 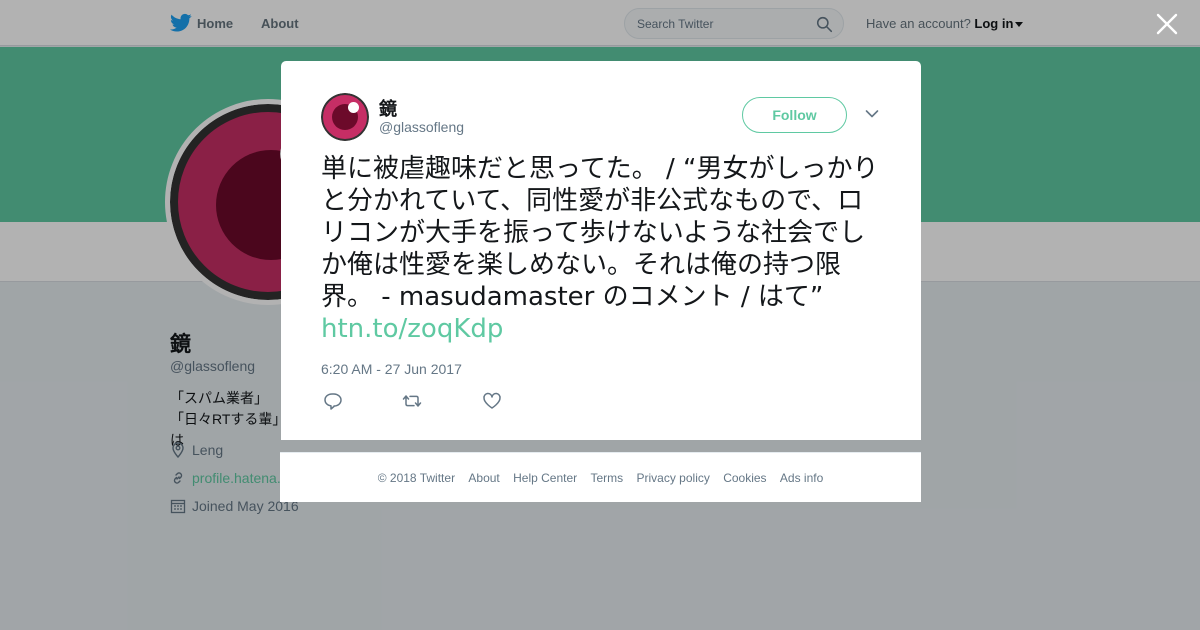 What do you see at coordinates (872, 114) in the screenshot?
I see `chevron-down-icon` at bounding box center [872, 114].